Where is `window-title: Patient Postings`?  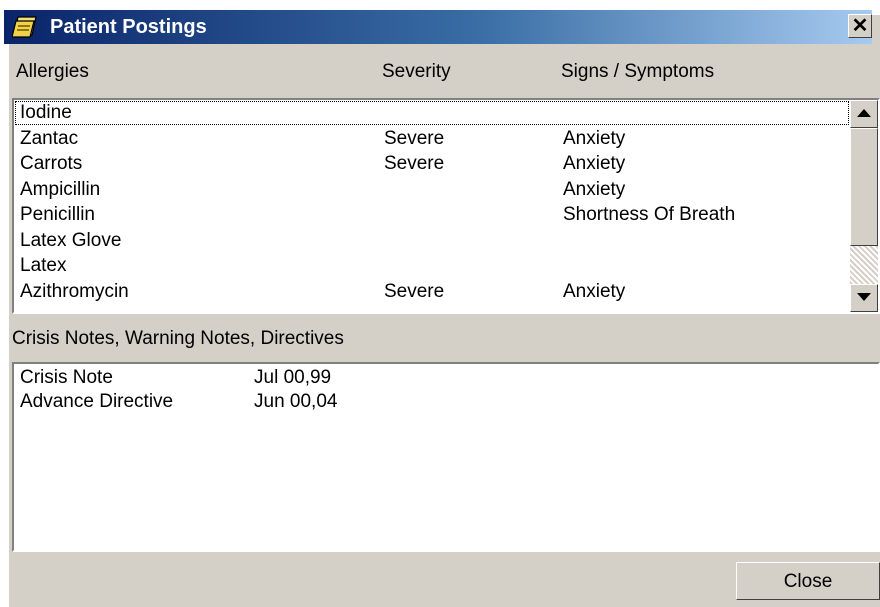 window-title: Patient Postings is located at coordinates (128, 27).